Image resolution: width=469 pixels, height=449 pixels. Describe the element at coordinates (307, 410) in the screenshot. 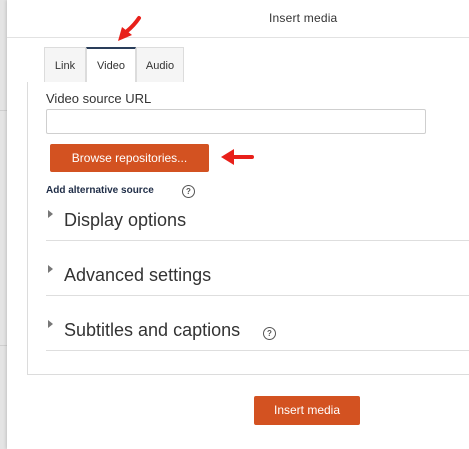

I see `insert-media-button: Insert media` at that location.